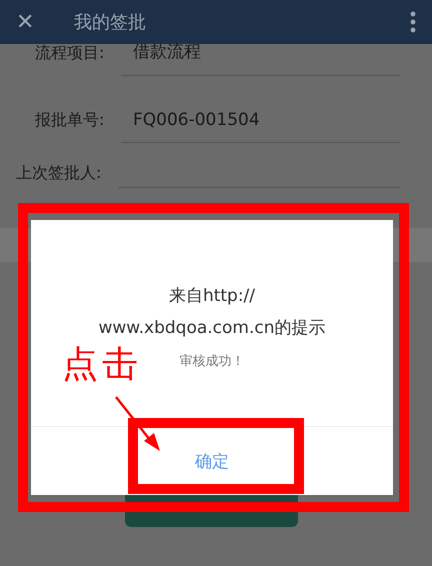  Describe the element at coordinates (110, 22) in the screenshot. I see `screen-title: 我的签批` at that location.